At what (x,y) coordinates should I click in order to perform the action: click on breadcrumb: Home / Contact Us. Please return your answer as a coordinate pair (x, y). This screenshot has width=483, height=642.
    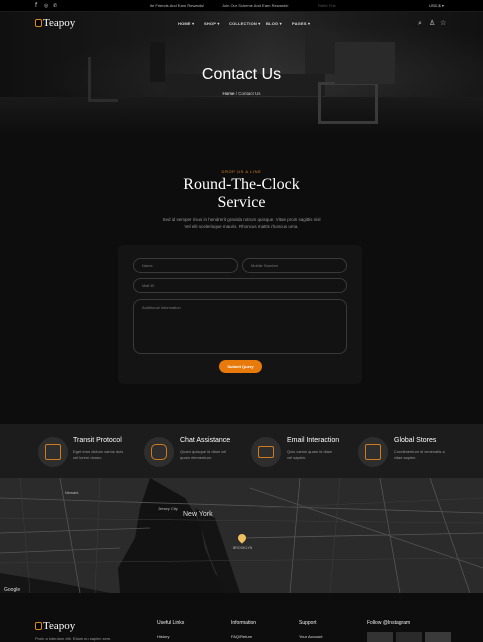
    Looking at the image, I should click on (241, 93).